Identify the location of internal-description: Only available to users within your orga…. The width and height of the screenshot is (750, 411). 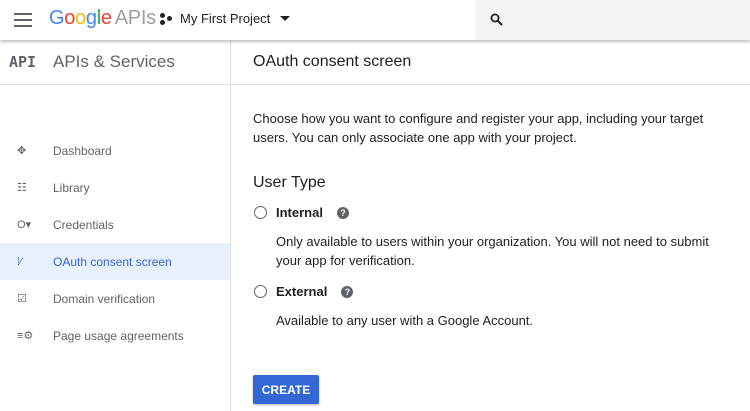
(492, 251).